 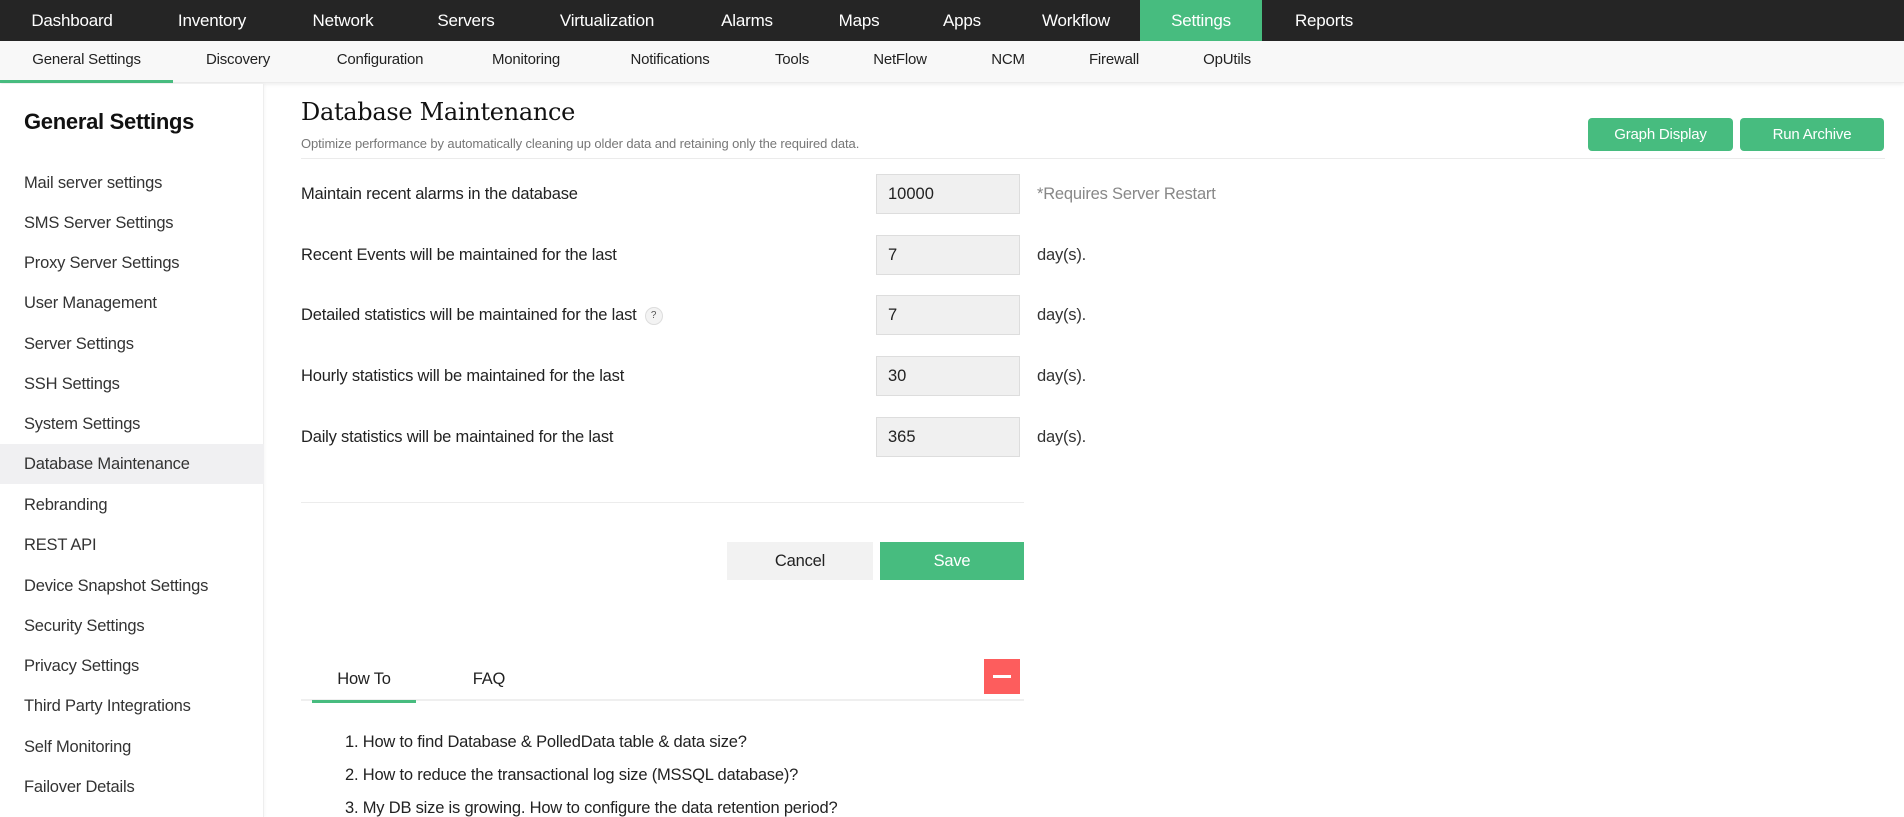 I want to click on sidebar-item-privacy-settings: Privacy Settings, so click(x=132, y=666).